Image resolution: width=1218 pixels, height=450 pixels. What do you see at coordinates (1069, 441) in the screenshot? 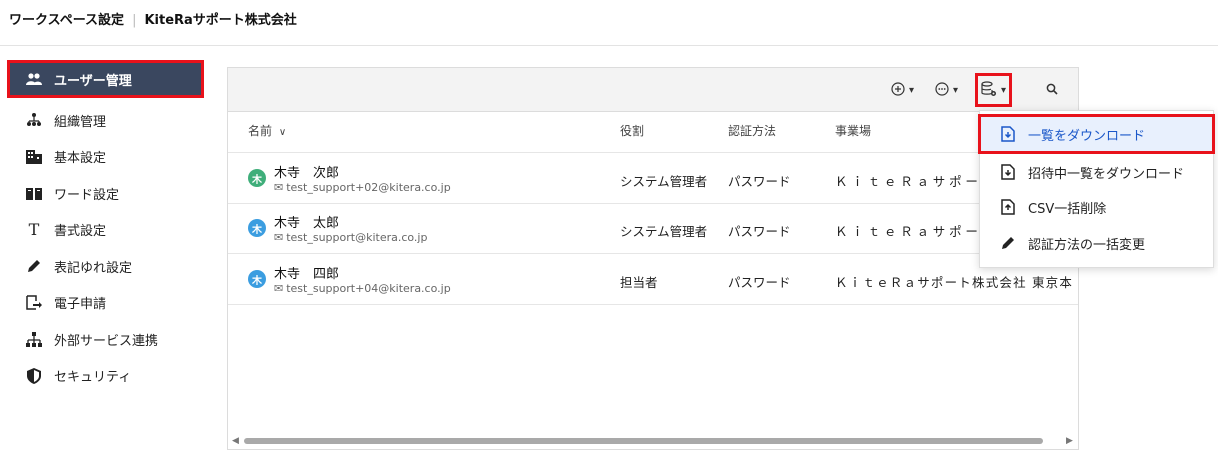
I see `scroll-right-icon: ▶` at bounding box center [1069, 441].